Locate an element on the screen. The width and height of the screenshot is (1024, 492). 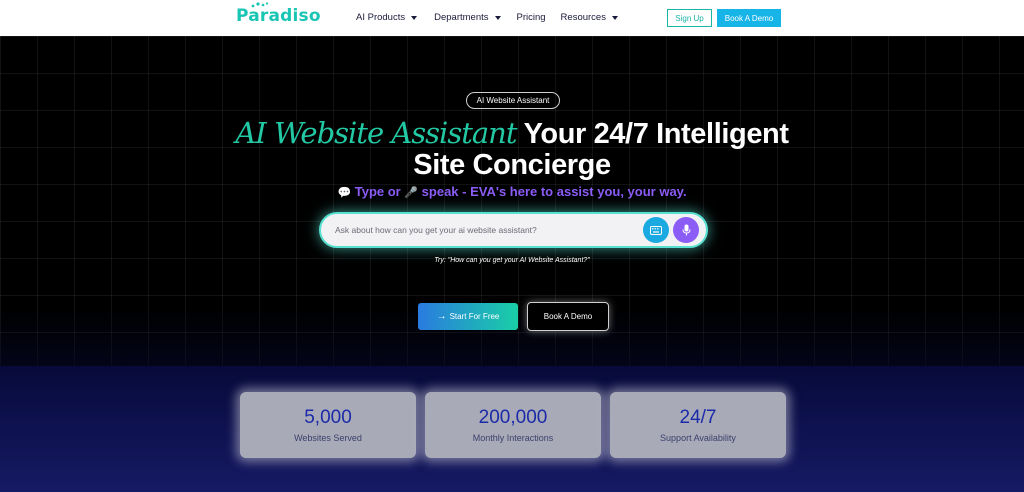
menu-item-pricing: Pricing is located at coordinates (531, 17).